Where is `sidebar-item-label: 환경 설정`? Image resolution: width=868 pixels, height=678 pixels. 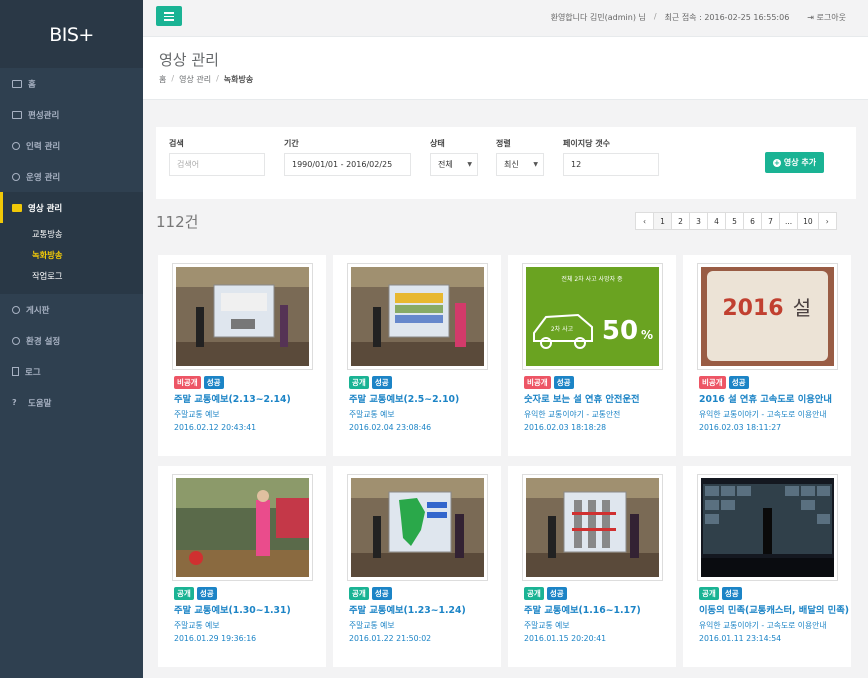
sidebar-item-label: 환경 설정 is located at coordinates (43, 341).